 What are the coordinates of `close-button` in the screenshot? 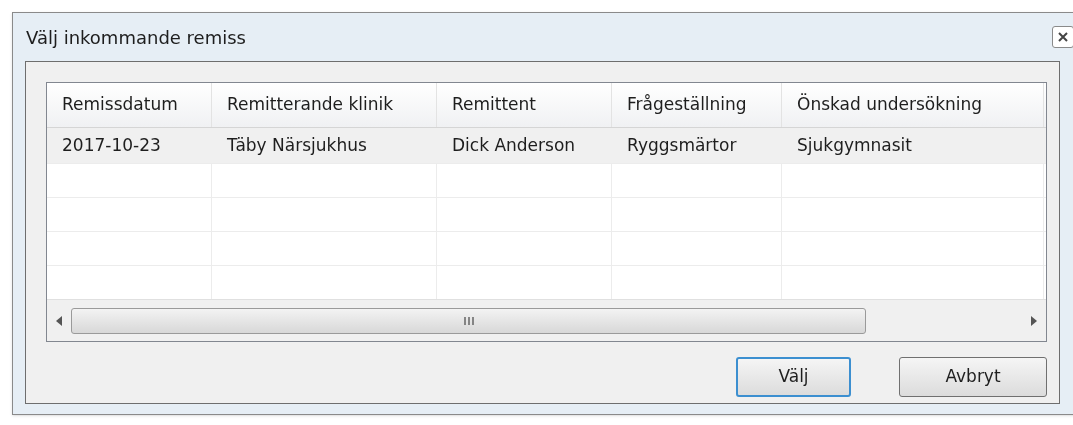 It's located at (1062, 37).